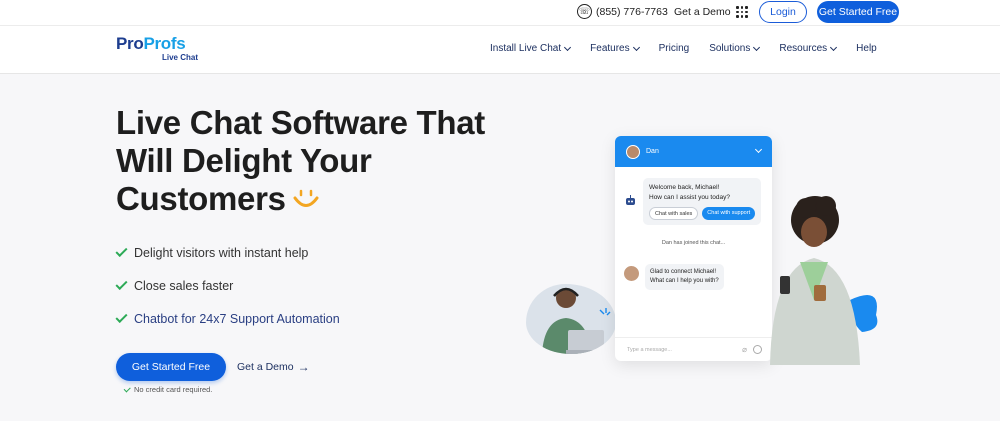 The image size is (1000, 421). I want to click on login-button: Login, so click(783, 12).